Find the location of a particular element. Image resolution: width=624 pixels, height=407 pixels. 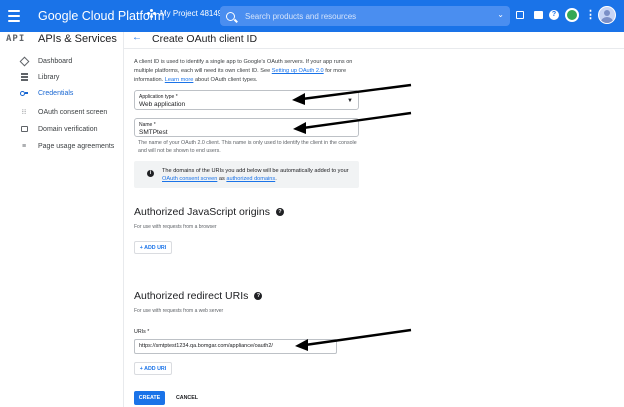

more-options-icon: ⋮ is located at coordinates (590, 15).